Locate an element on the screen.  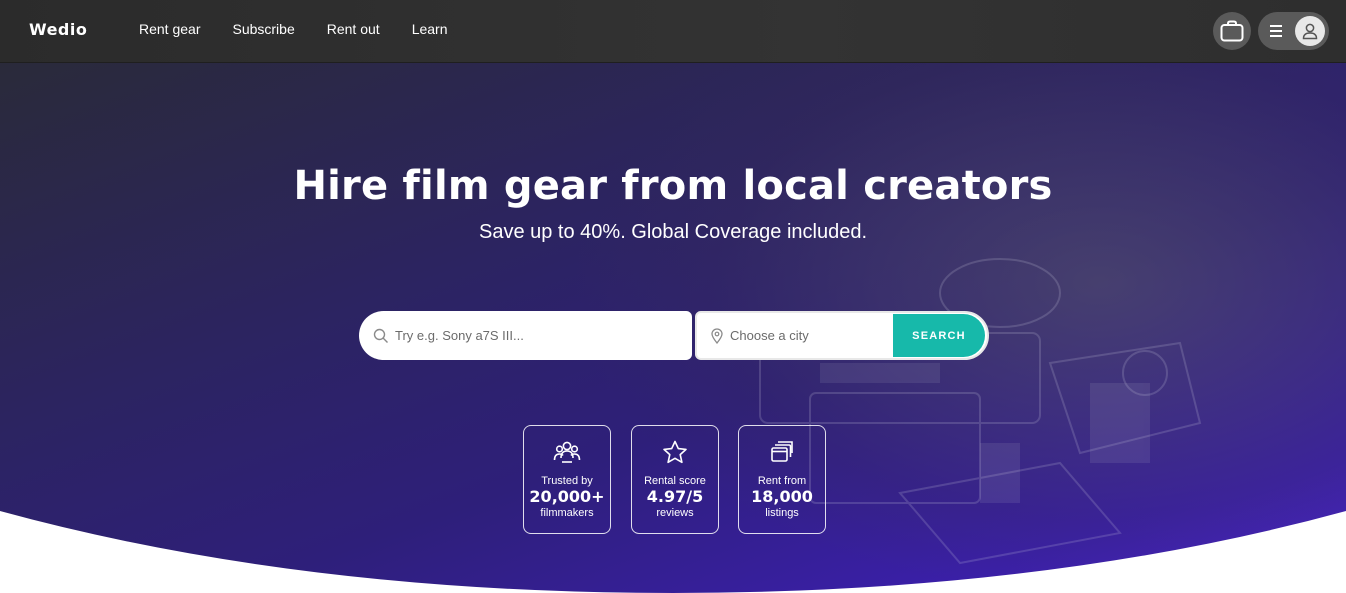
stat-value: 20,000+ is located at coordinates (567, 496).